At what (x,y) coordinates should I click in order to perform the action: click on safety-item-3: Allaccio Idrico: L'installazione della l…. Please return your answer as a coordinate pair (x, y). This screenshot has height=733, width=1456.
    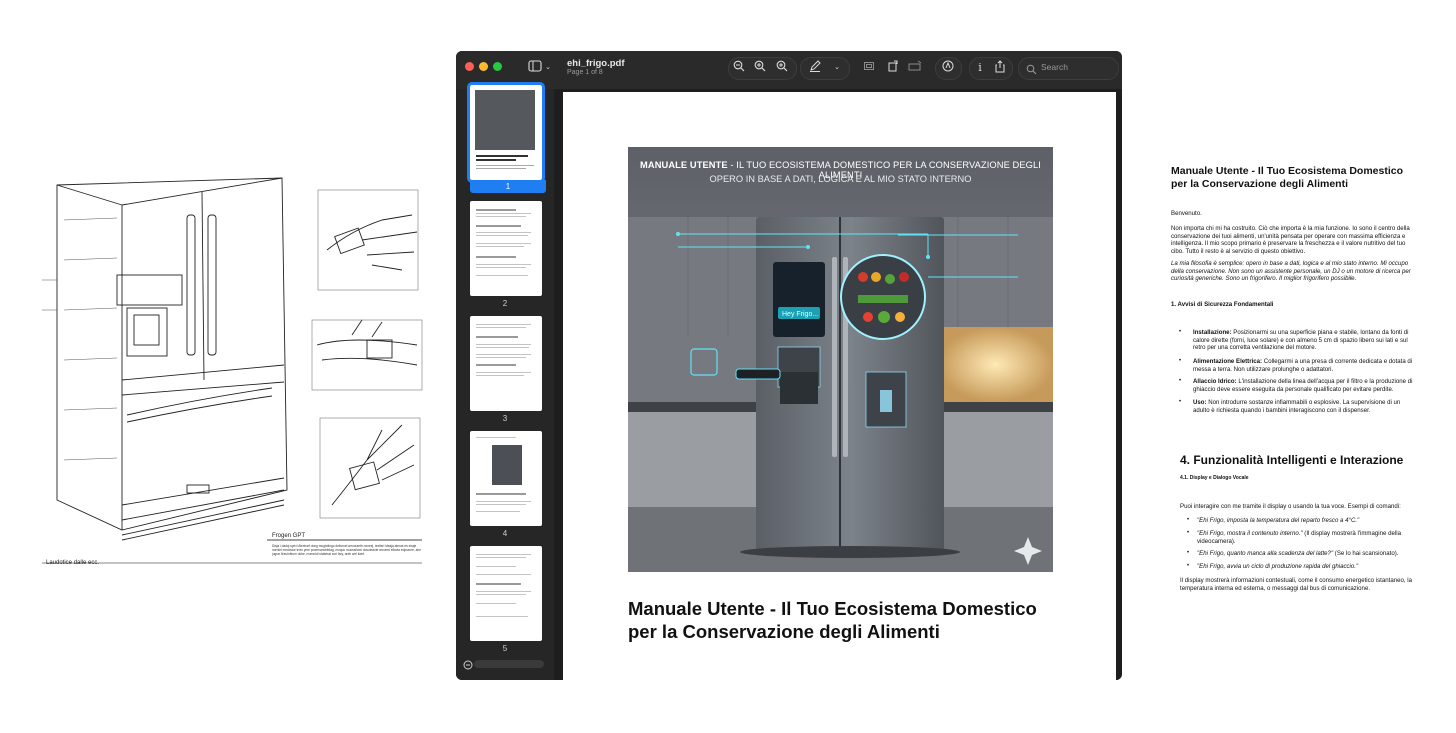
    Looking at the image, I should click on (1303, 385).